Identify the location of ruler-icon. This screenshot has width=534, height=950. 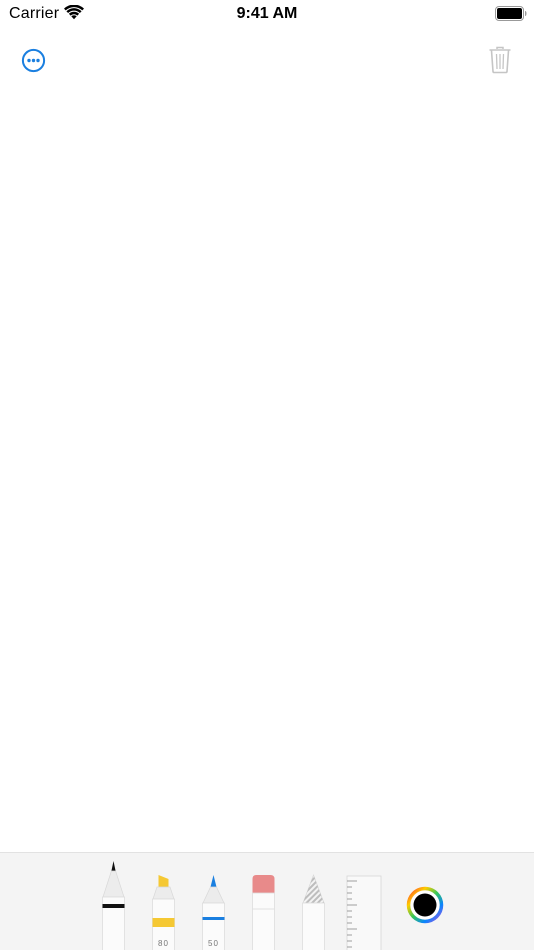
(364, 912).